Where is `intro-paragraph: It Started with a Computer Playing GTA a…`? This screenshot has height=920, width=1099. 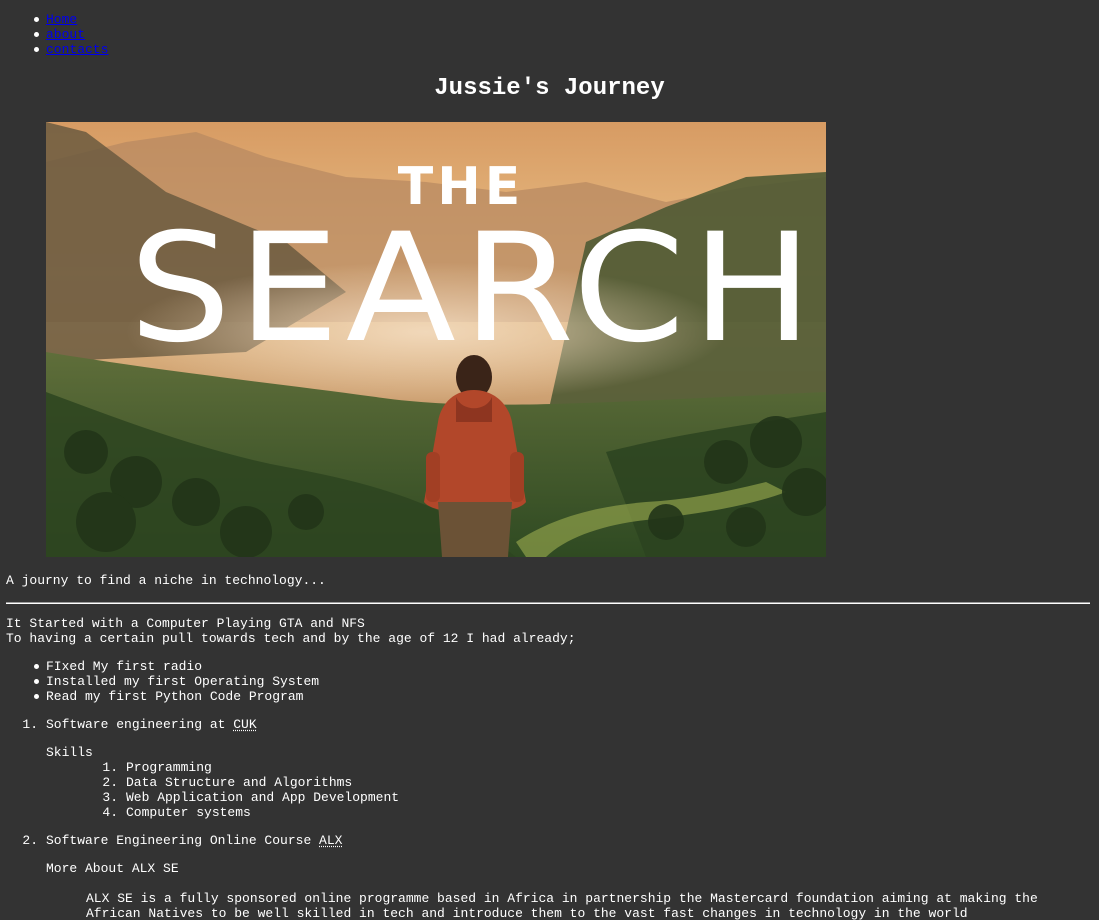
intro-paragraph: It Started with a Computer Playing GTA a… is located at coordinates (291, 631).